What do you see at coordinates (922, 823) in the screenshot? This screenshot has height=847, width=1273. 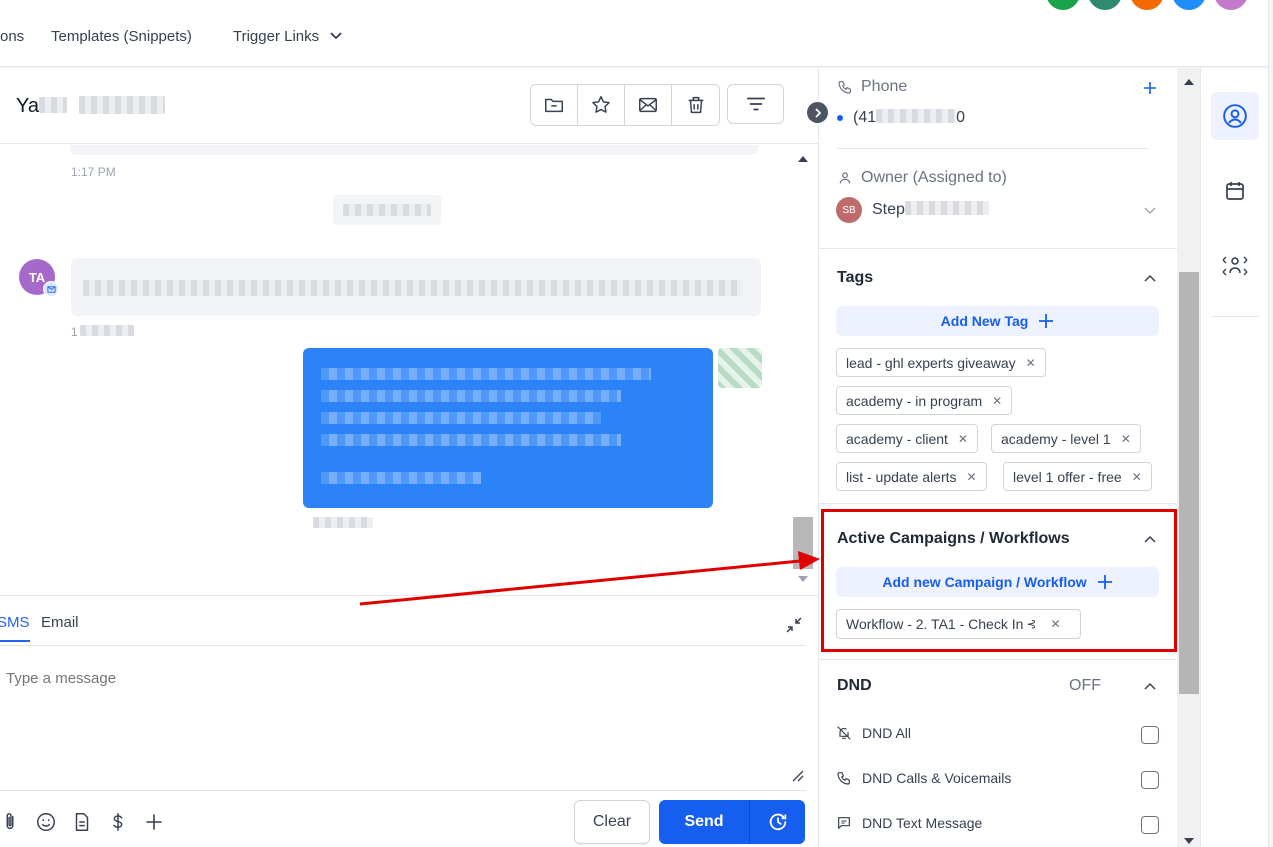 I see `dnd-text-label: DND Text Message` at bounding box center [922, 823].